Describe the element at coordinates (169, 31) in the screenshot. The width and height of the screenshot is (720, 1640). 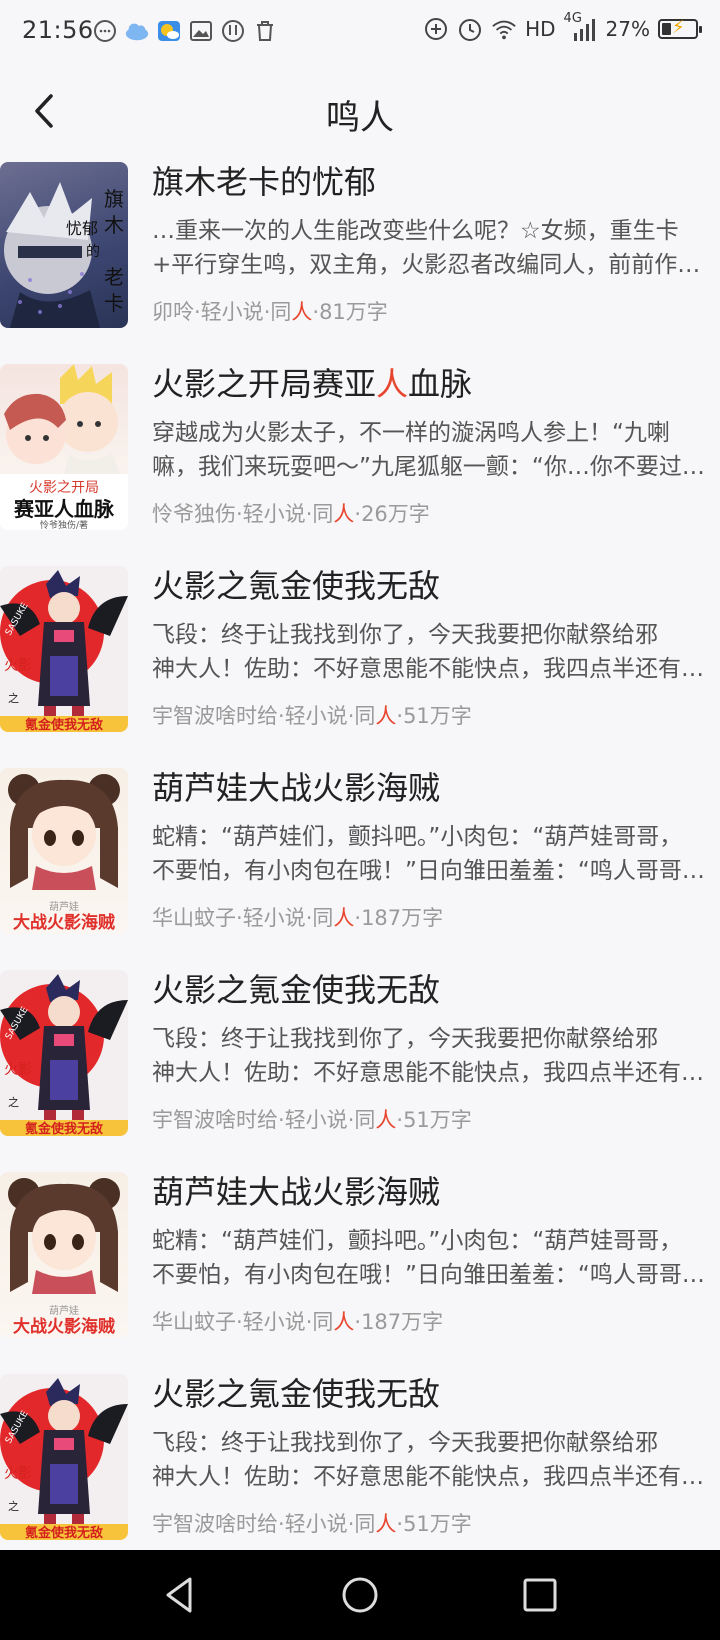
I see `weather-sun-icon` at that location.